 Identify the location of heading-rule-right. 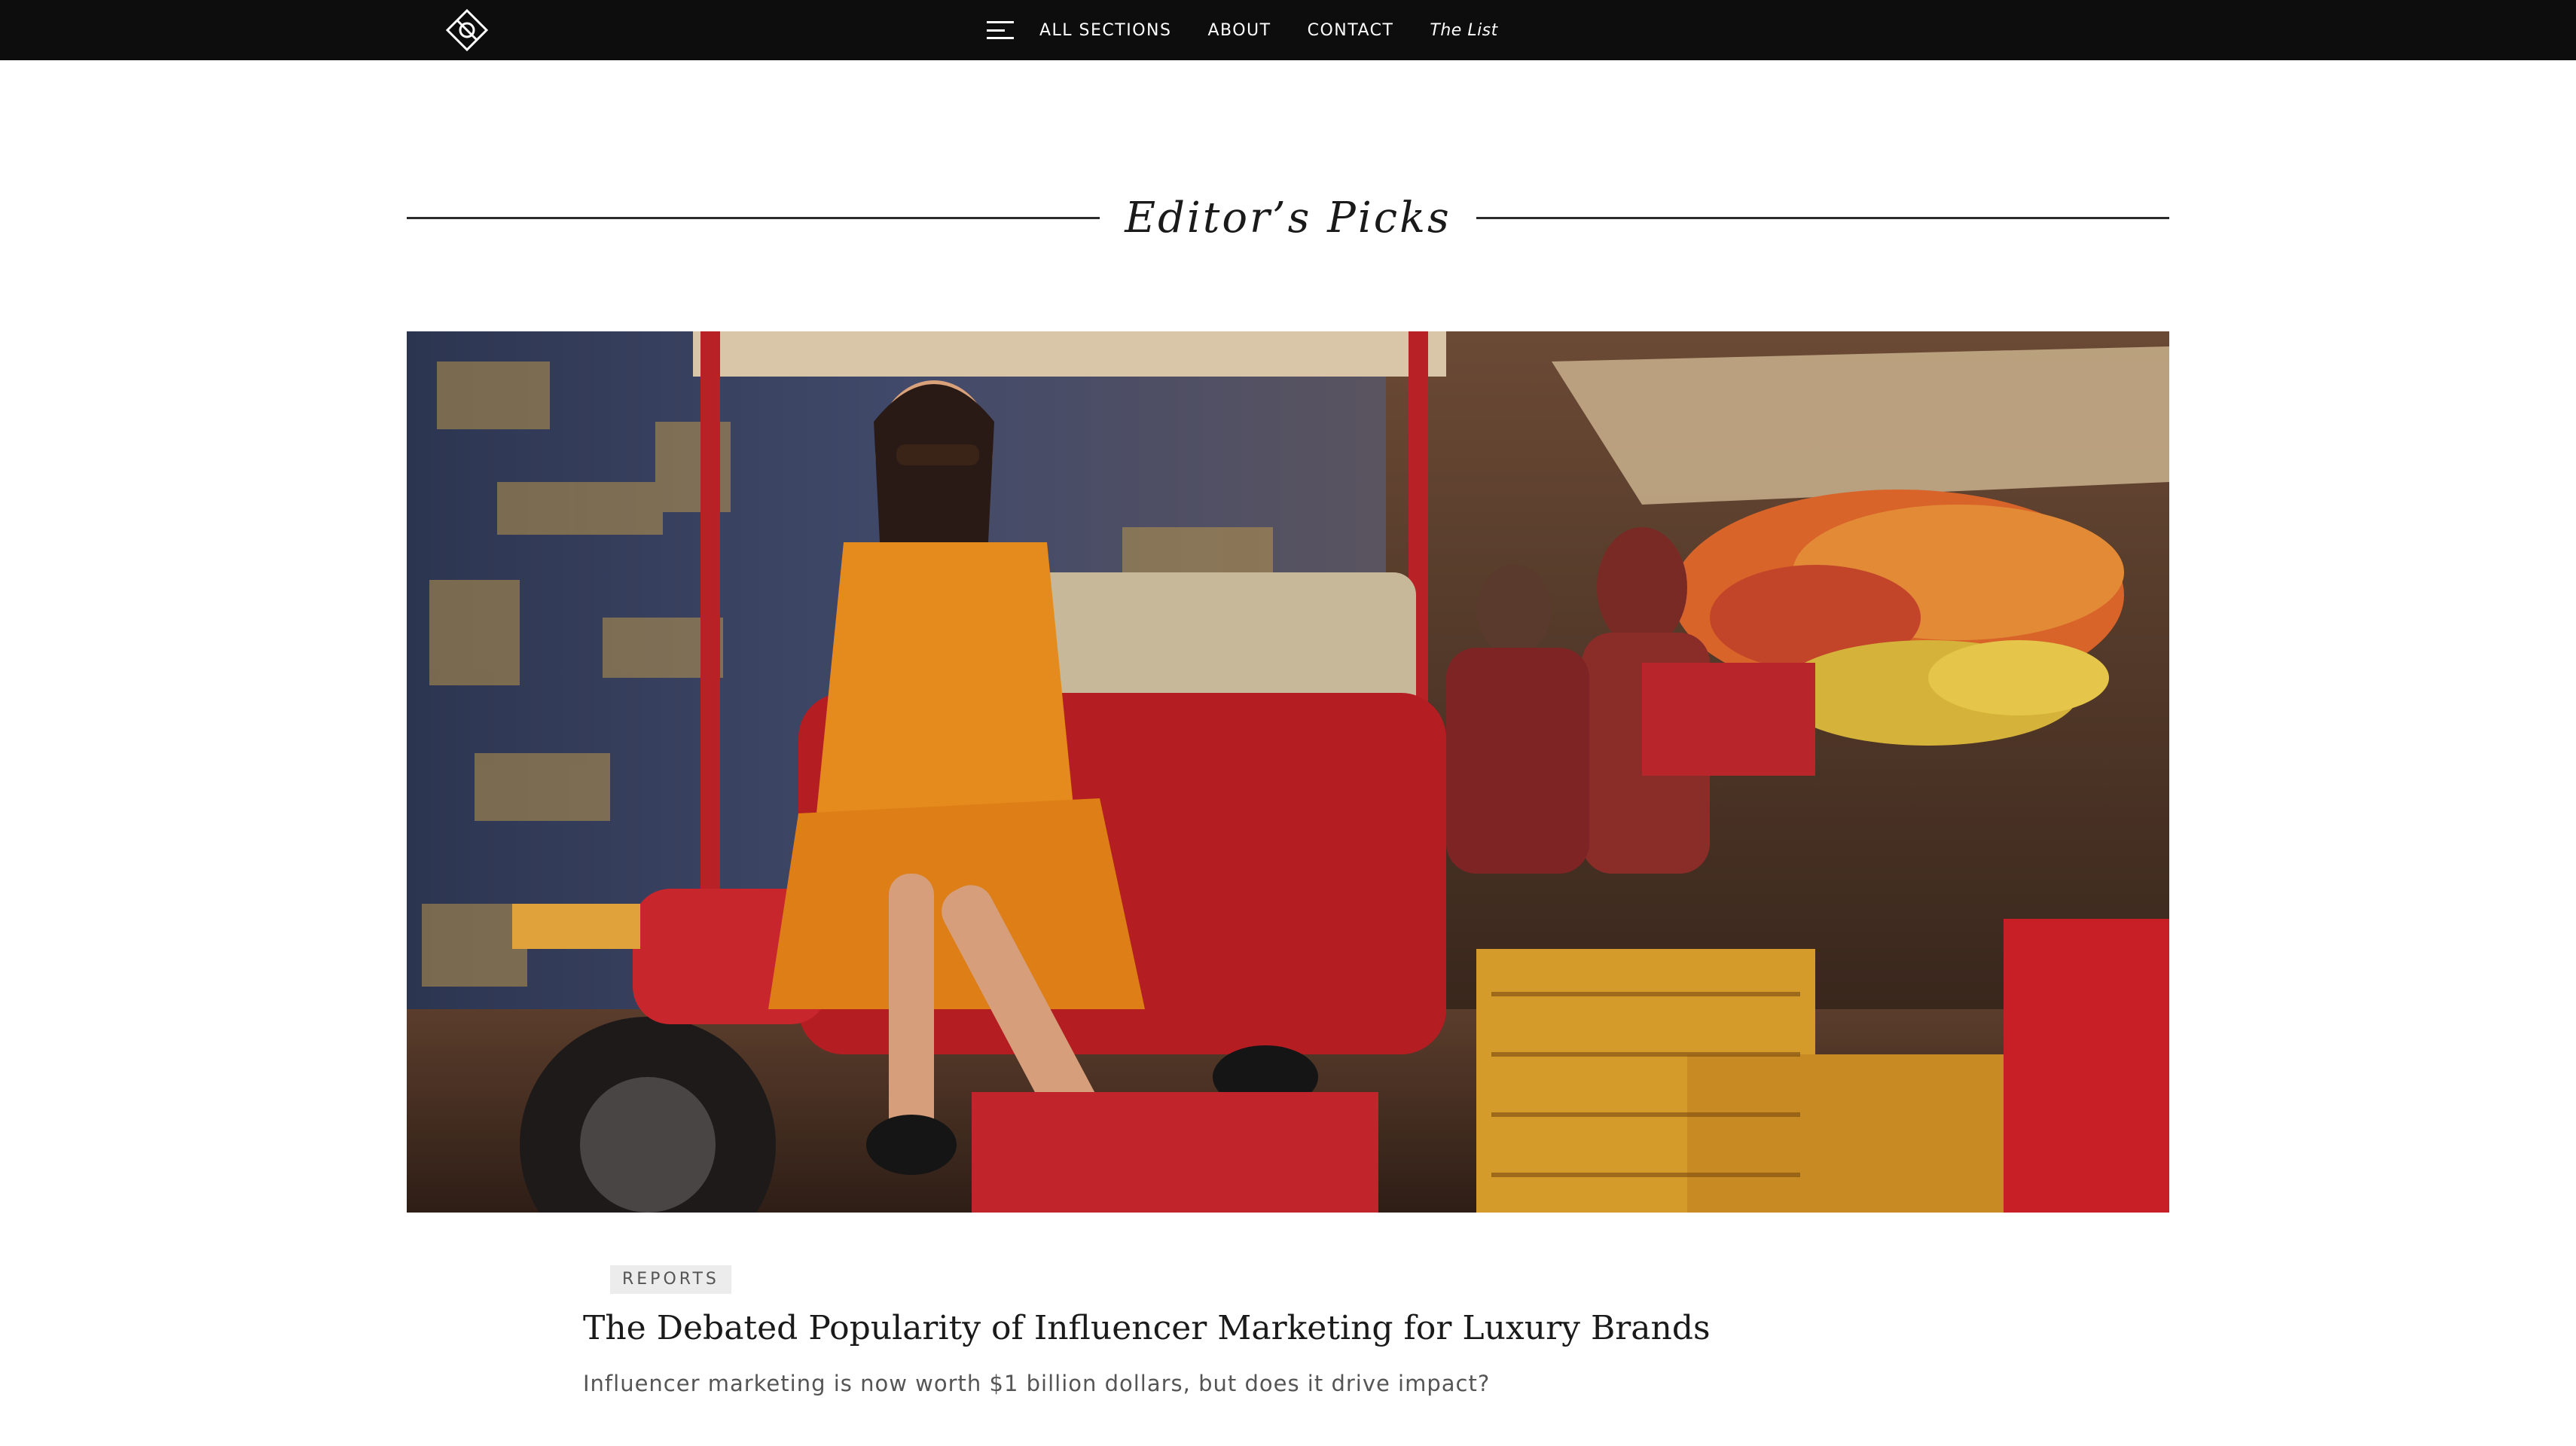
(1823, 218).